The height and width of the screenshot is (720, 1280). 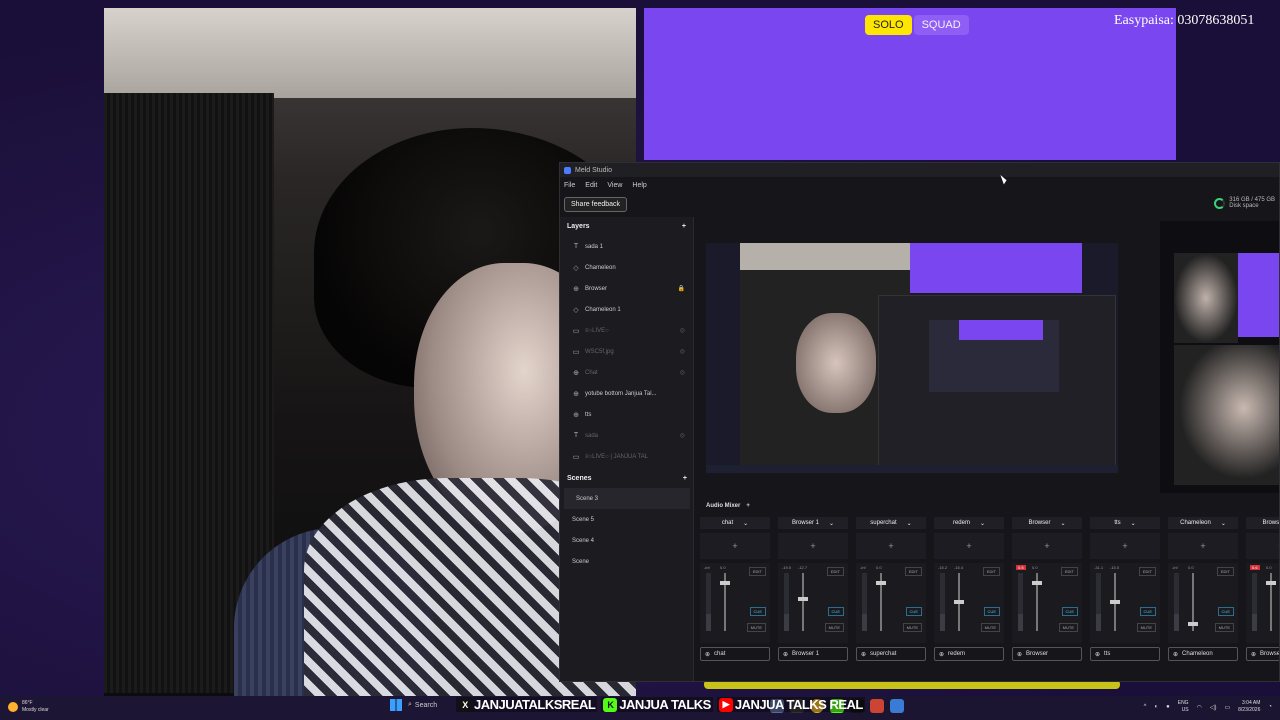 What do you see at coordinates (681, 288) in the screenshot?
I see `layer-visibility-icon: 🔒` at bounding box center [681, 288].